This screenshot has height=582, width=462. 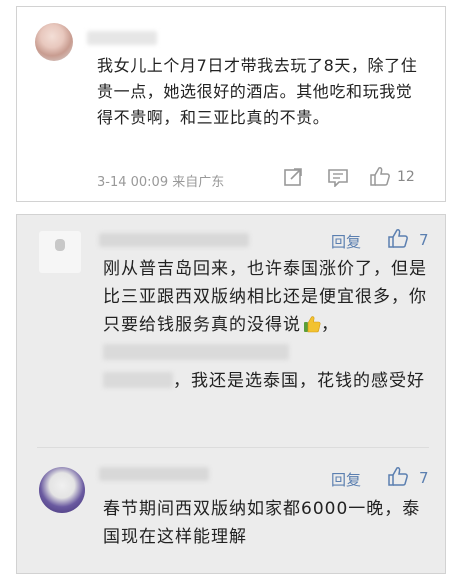 What do you see at coordinates (338, 177) in the screenshot?
I see `comment-icon` at bounding box center [338, 177].